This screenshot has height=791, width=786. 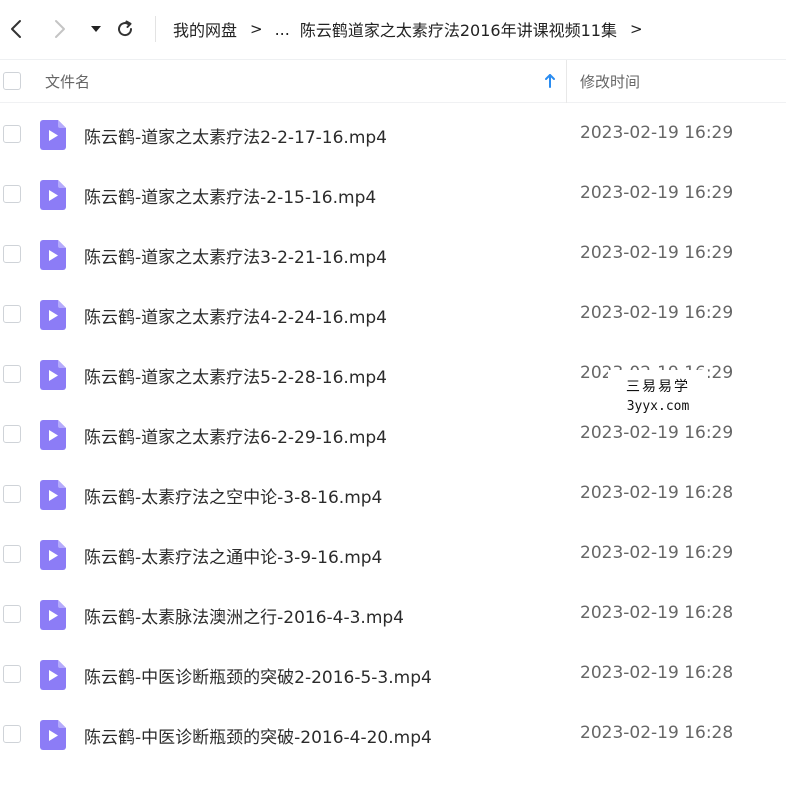 What do you see at coordinates (658, 406) in the screenshot?
I see `watermark-url: 3yyx.com` at bounding box center [658, 406].